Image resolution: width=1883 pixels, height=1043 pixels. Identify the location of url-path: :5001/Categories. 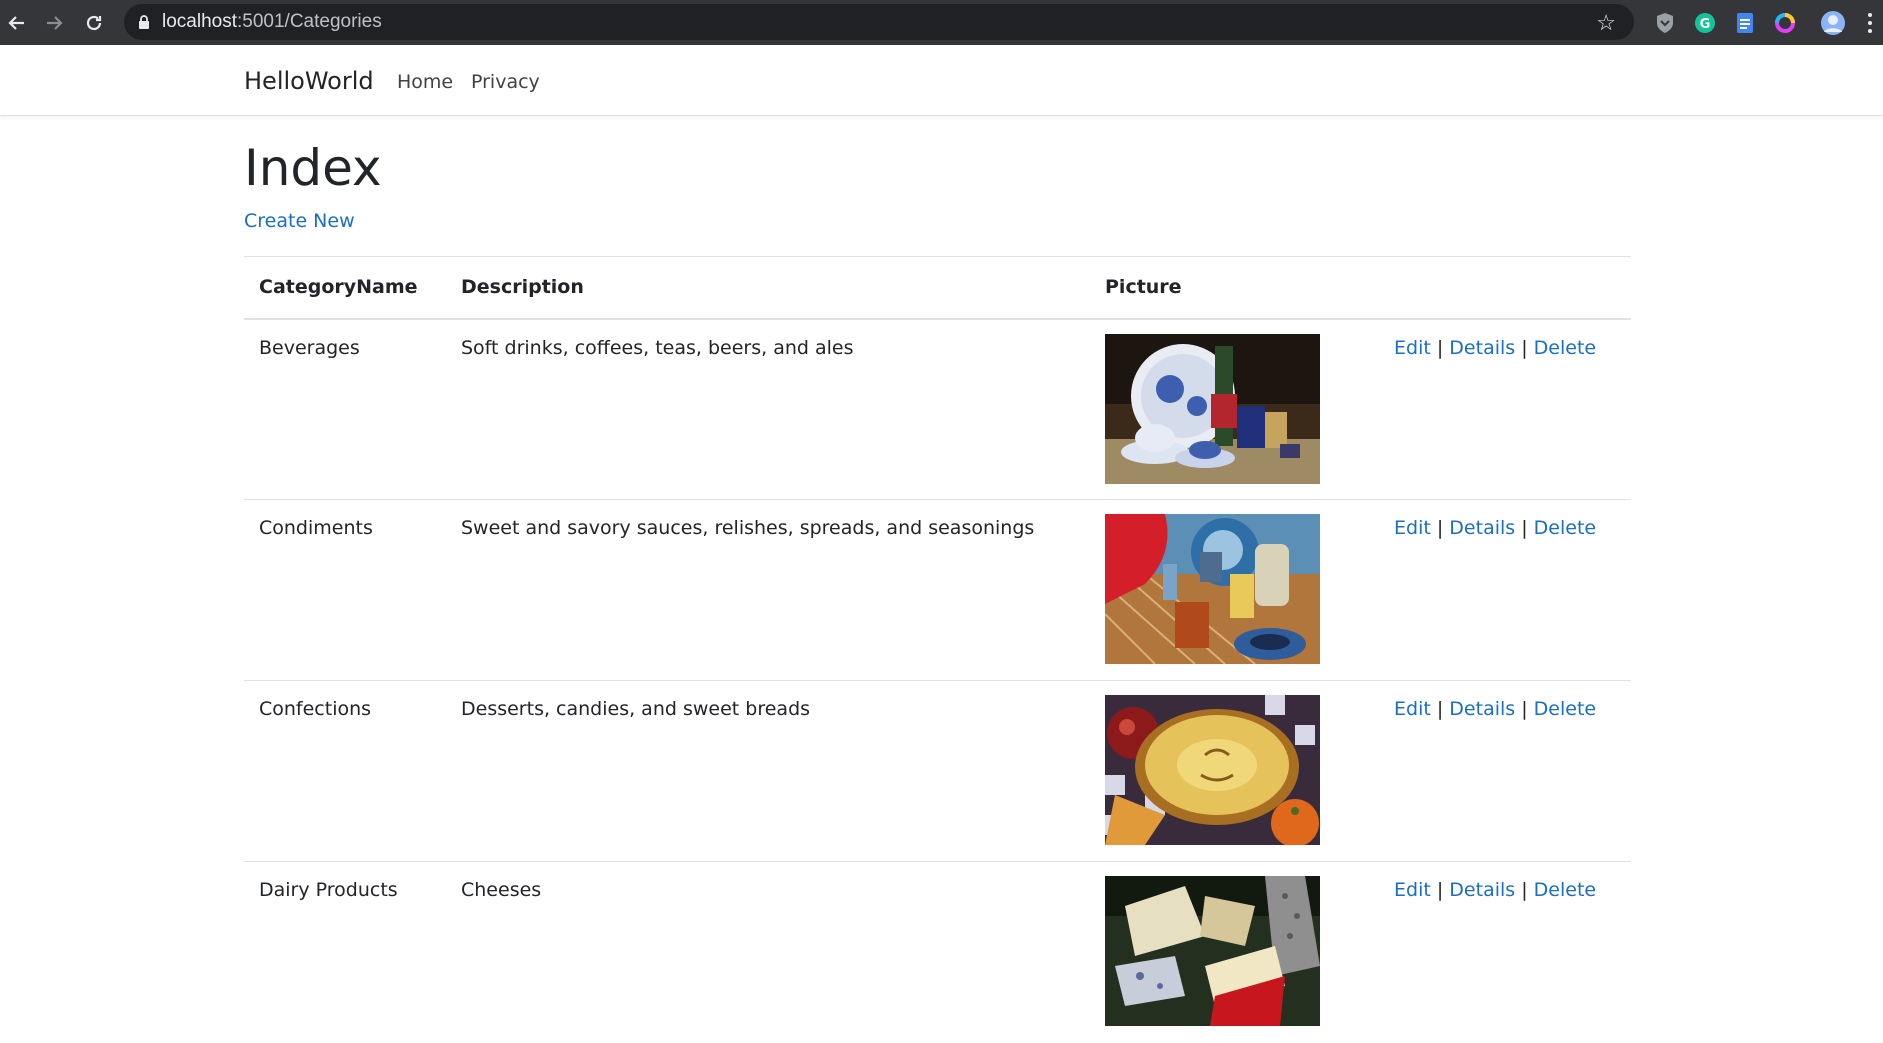
(309, 21).